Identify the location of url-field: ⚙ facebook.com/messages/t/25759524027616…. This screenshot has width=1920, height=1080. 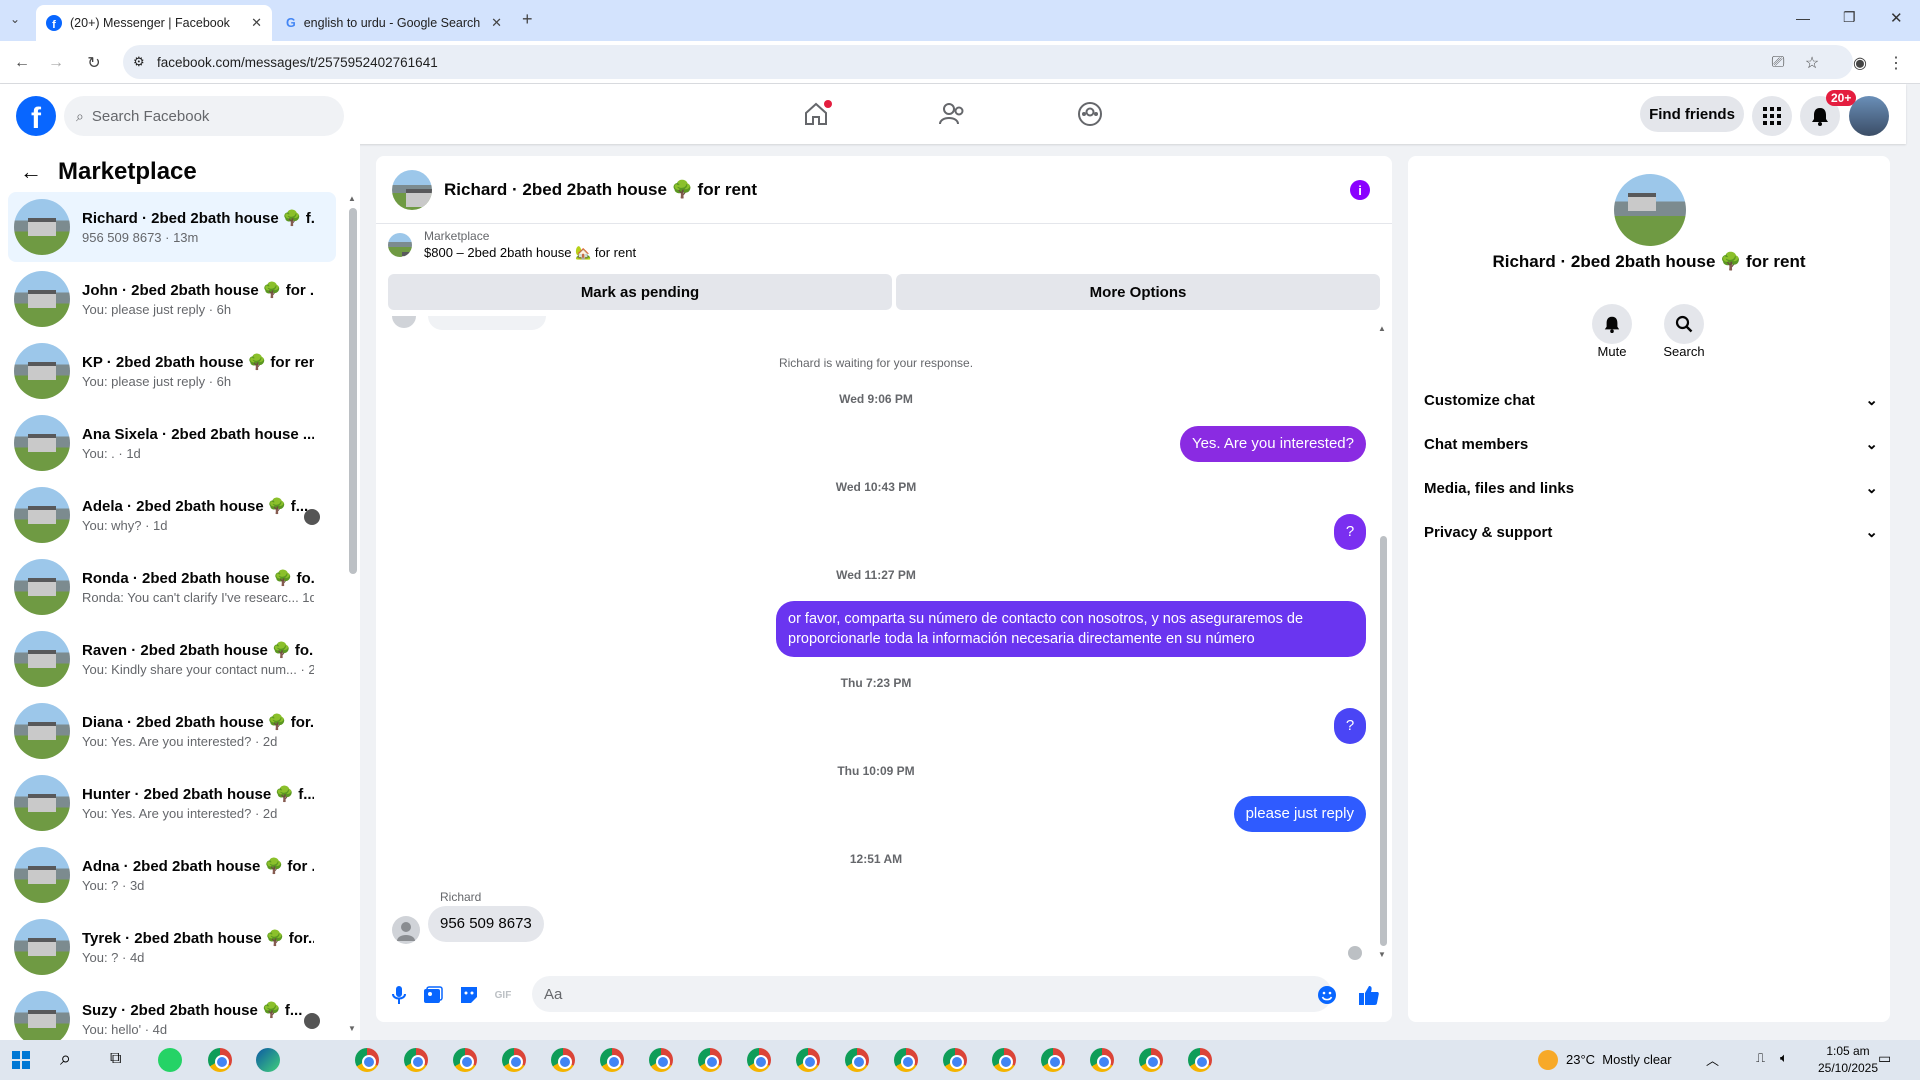
(988, 62).